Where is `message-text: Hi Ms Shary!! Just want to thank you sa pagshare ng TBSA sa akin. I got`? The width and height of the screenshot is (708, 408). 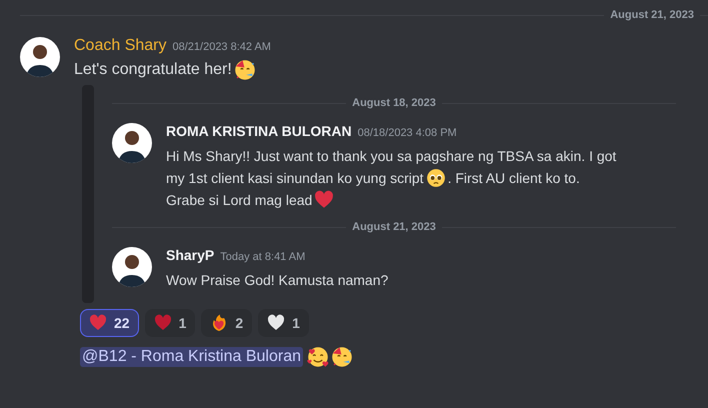
message-text: Hi Ms Shary!! Just want to thank you sa pagshare ng TBSA sa akin. I got is located at coordinates (391, 156).